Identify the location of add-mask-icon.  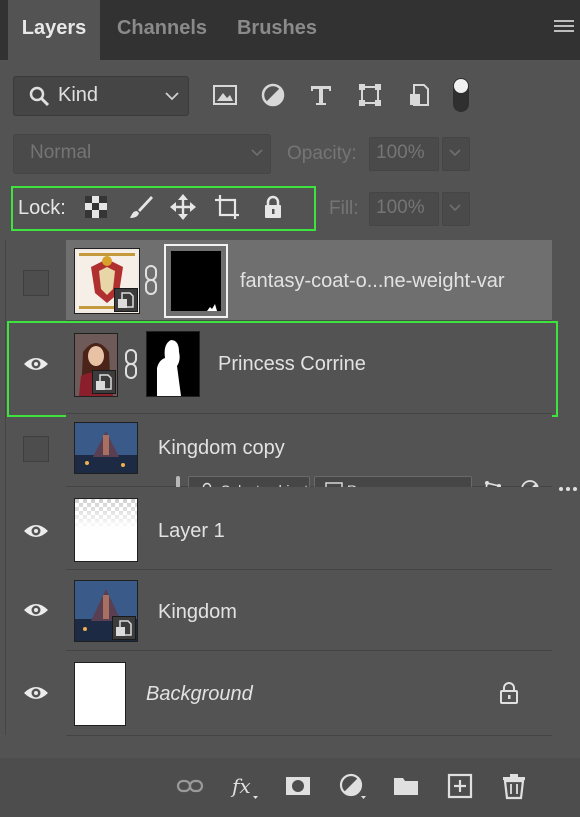
(298, 786).